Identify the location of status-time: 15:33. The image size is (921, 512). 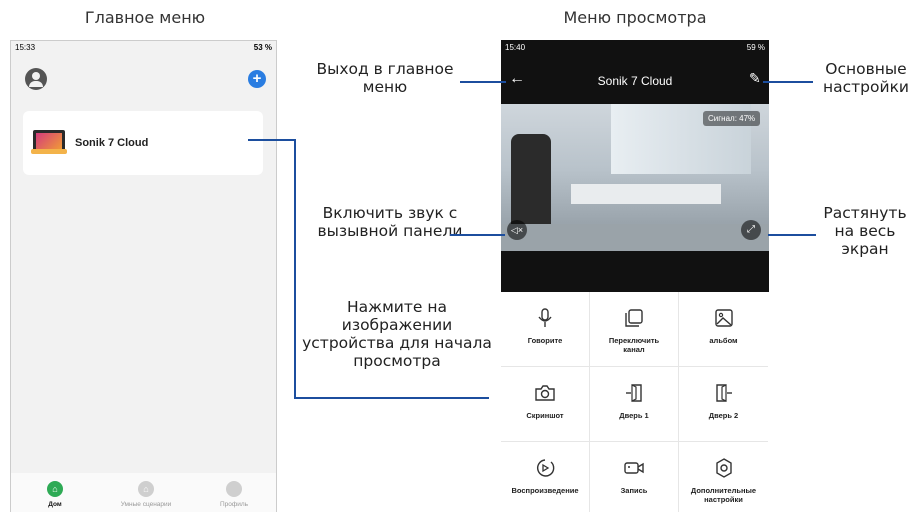
(25, 47).